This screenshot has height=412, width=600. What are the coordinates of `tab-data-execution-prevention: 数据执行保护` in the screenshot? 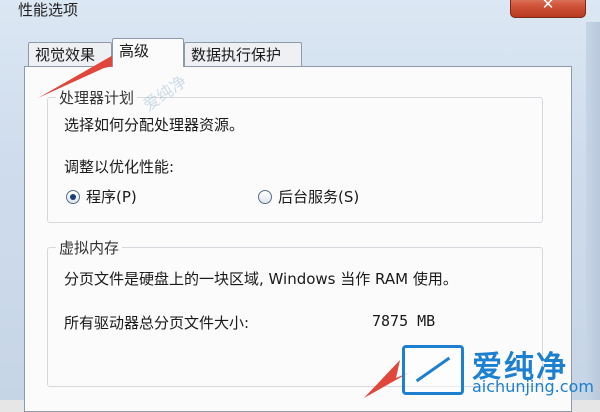 It's located at (243, 54).